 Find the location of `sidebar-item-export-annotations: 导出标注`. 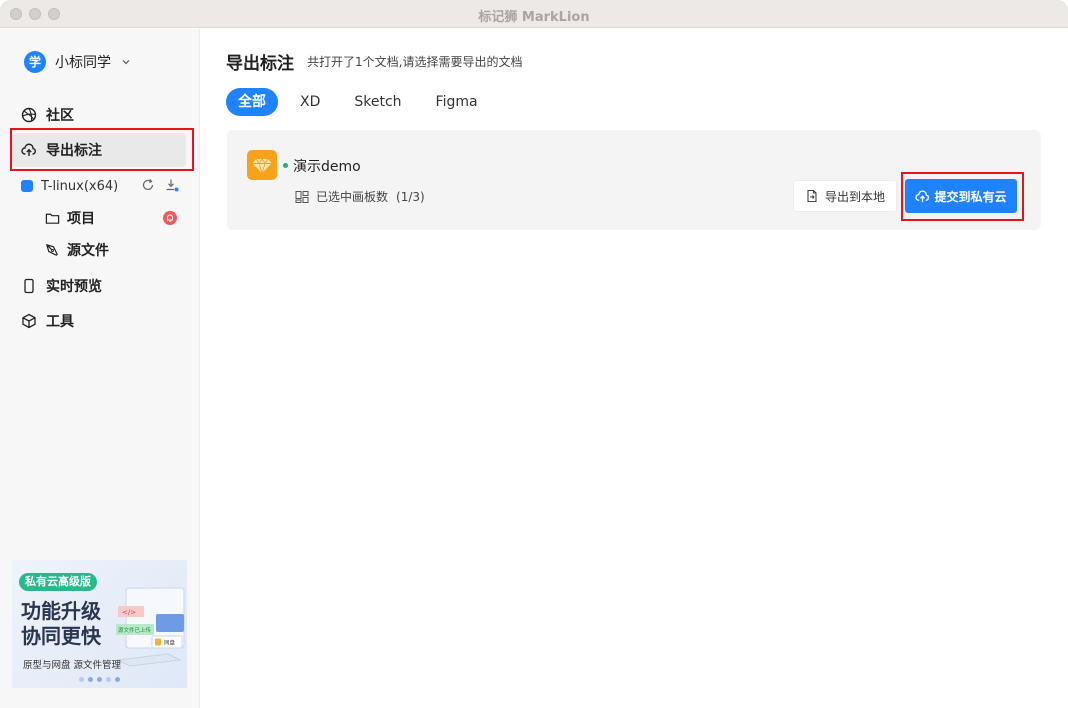

sidebar-item-export-annotations: 导出标注 is located at coordinates (99, 150).